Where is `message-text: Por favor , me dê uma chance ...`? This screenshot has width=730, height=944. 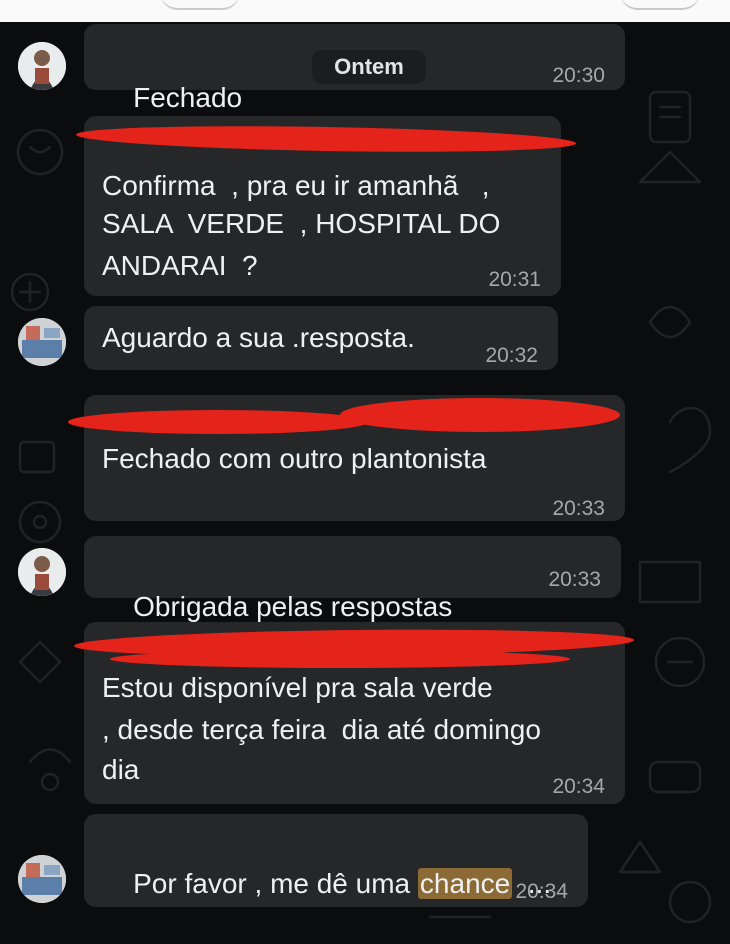
message-text: Por favor , me dê uma chance ... is located at coordinates (342, 883).